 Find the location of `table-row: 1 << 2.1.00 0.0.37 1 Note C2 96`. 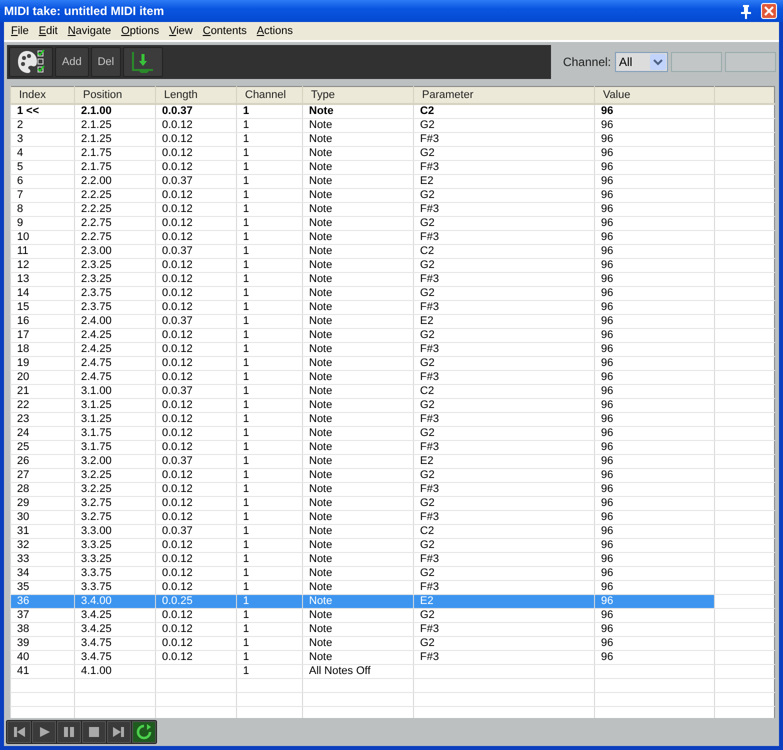

table-row: 1 << 2.1.00 0.0.37 1 Note C2 96 is located at coordinates (392, 111).